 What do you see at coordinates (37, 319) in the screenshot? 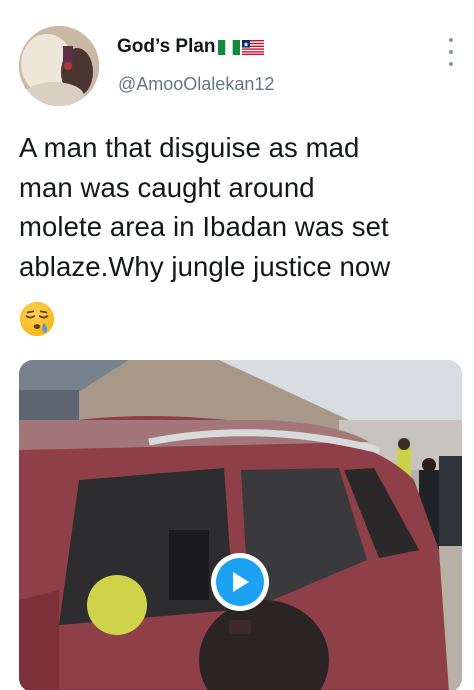
I see `sleepy-face-emoji-icon` at bounding box center [37, 319].